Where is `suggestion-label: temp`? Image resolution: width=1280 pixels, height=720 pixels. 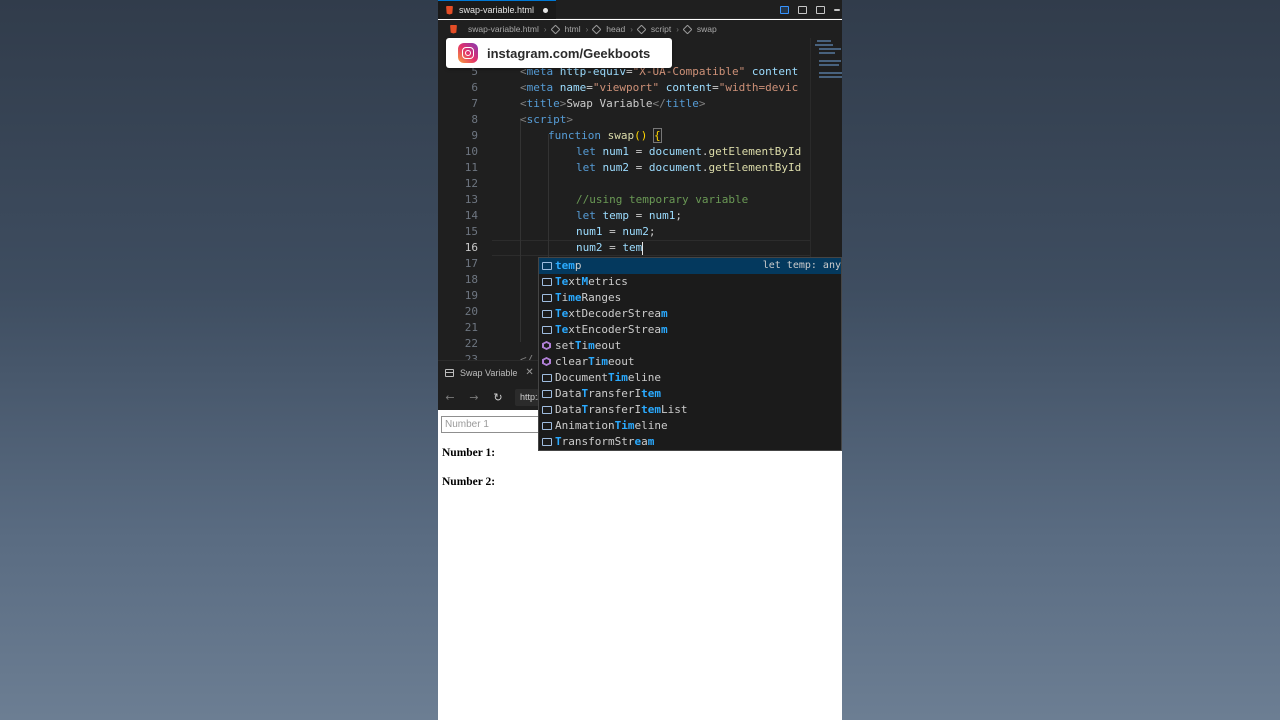 suggestion-label: temp is located at coordinates (568, 265).